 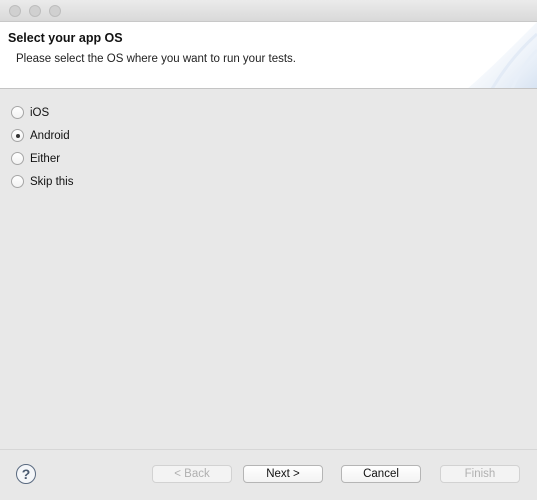 I want to click on option-label: Skip this, so click(x=52, y=181).